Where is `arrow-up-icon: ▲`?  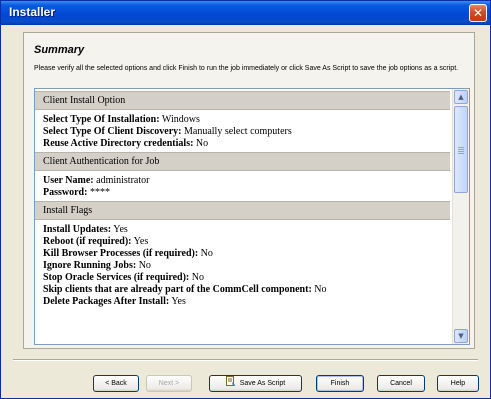 arrow-up-icon: ▲ is located at coordinates (461, 97).